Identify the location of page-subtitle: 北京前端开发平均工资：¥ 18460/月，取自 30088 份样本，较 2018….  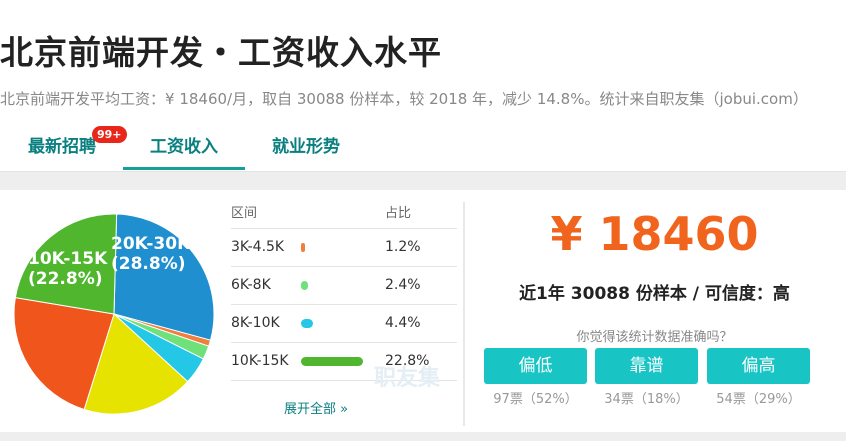
(404, 99).